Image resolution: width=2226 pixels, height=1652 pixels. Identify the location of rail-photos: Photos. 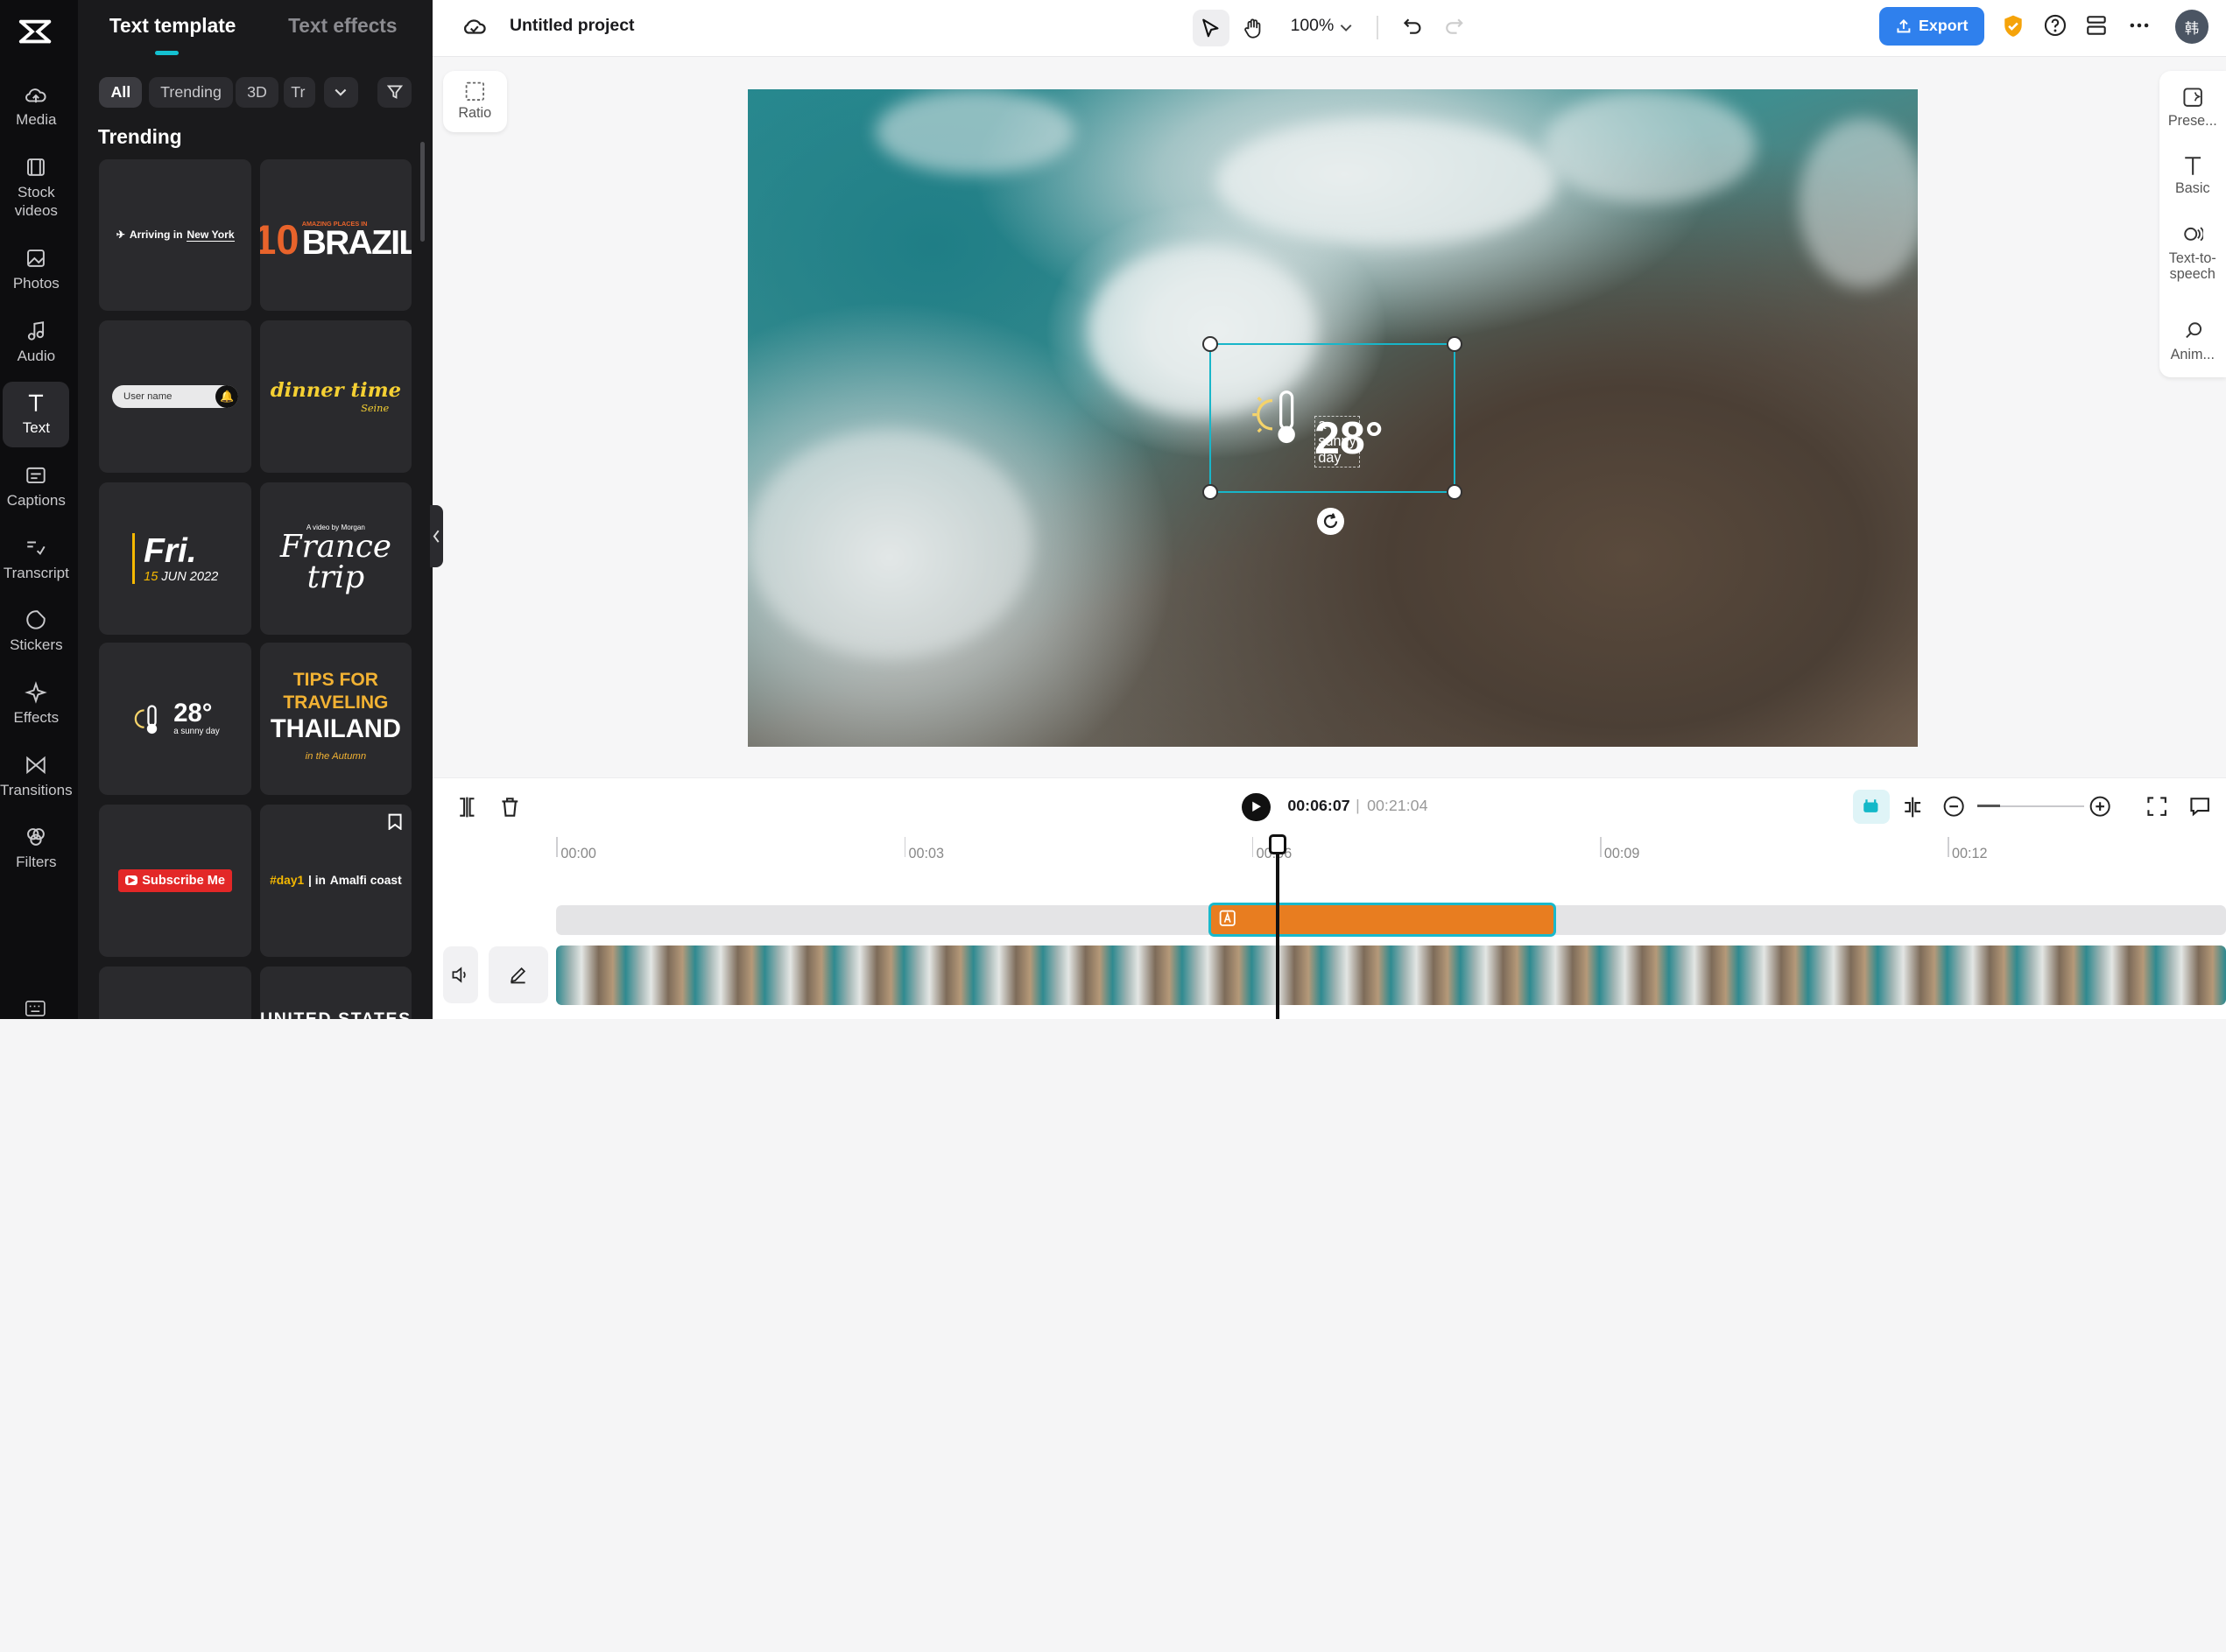
(36, 267).